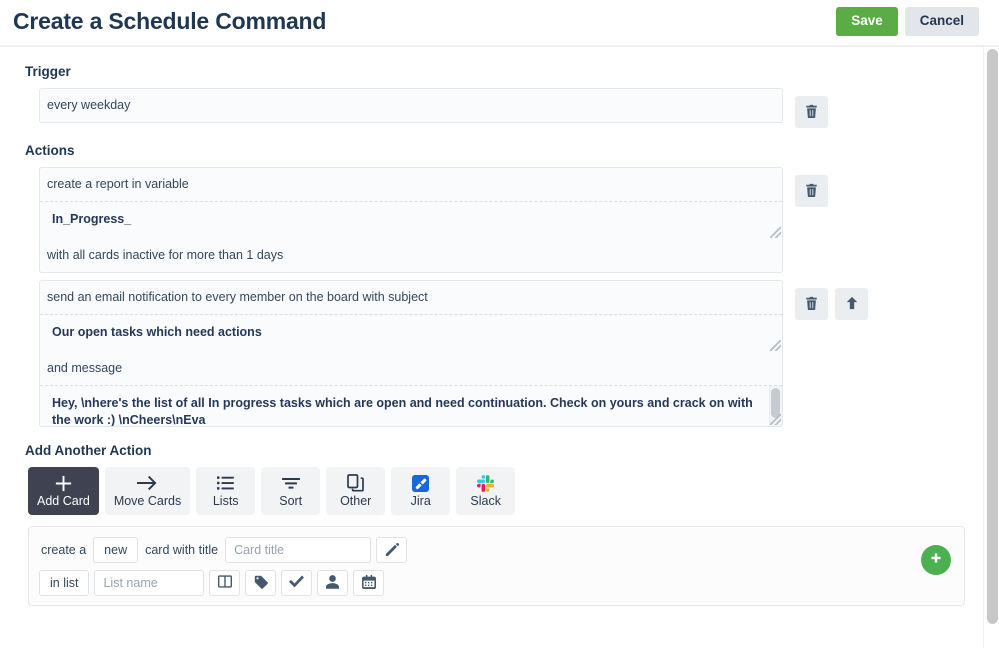 The height and width of the screenshot is (648, 999). What do you see at coordinates (290, 483) in the screenshot?
I see `sort-icon` at bounding box center [290, 483].